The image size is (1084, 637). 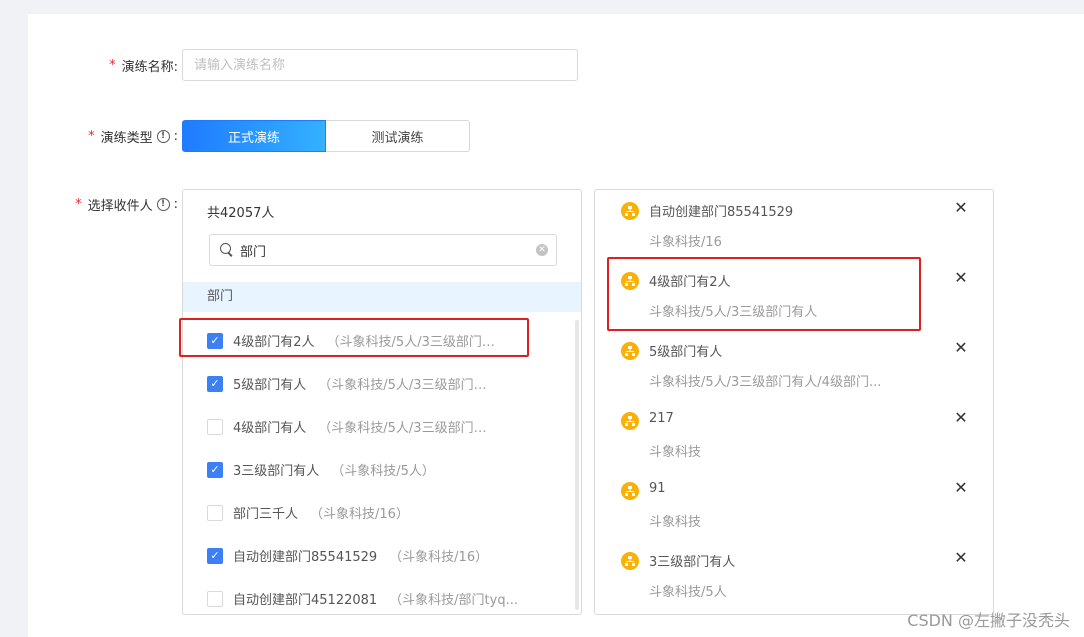 What do you see at coordinates (686, 352) in the screenshot?
I see `selected-name: 5级部门有人` at bounding box center [686, 352].